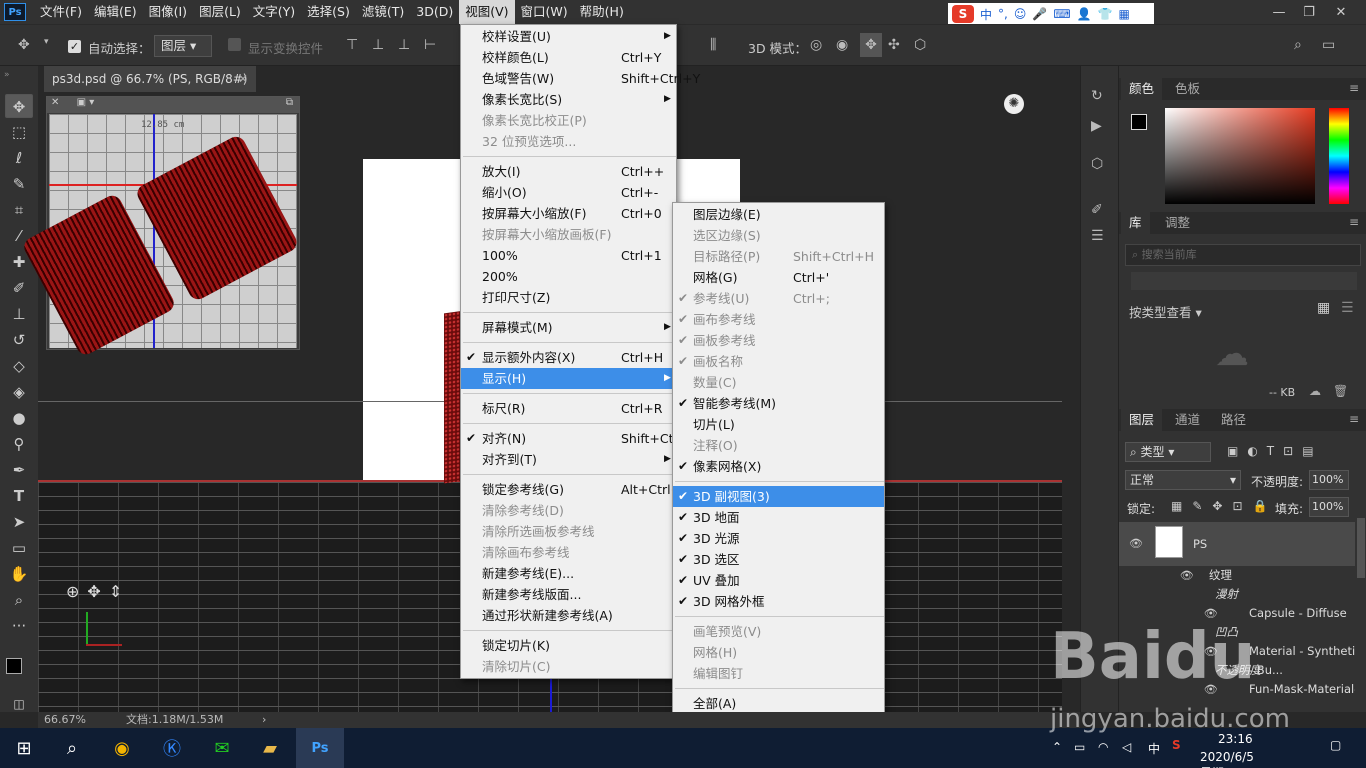  What do you see at coordinates (568, 171) in the screenshot?
I see `viewmenu-item: 放大(I) Ctrl++` at bounding box center [568, 171].